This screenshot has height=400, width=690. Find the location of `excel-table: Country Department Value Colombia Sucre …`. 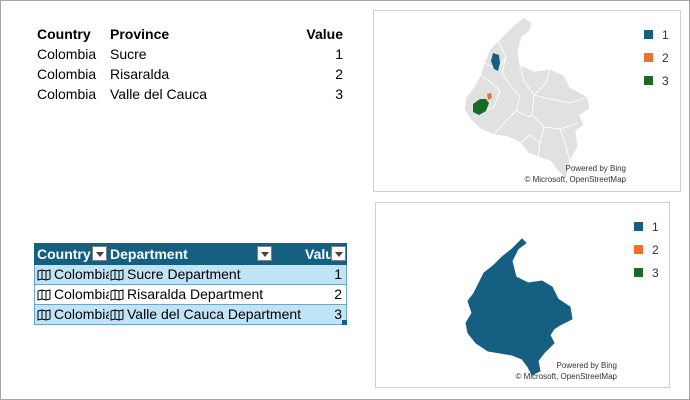

excel-table: Country Department Value Colombia Sucre … is located at coordinates (190, 284).